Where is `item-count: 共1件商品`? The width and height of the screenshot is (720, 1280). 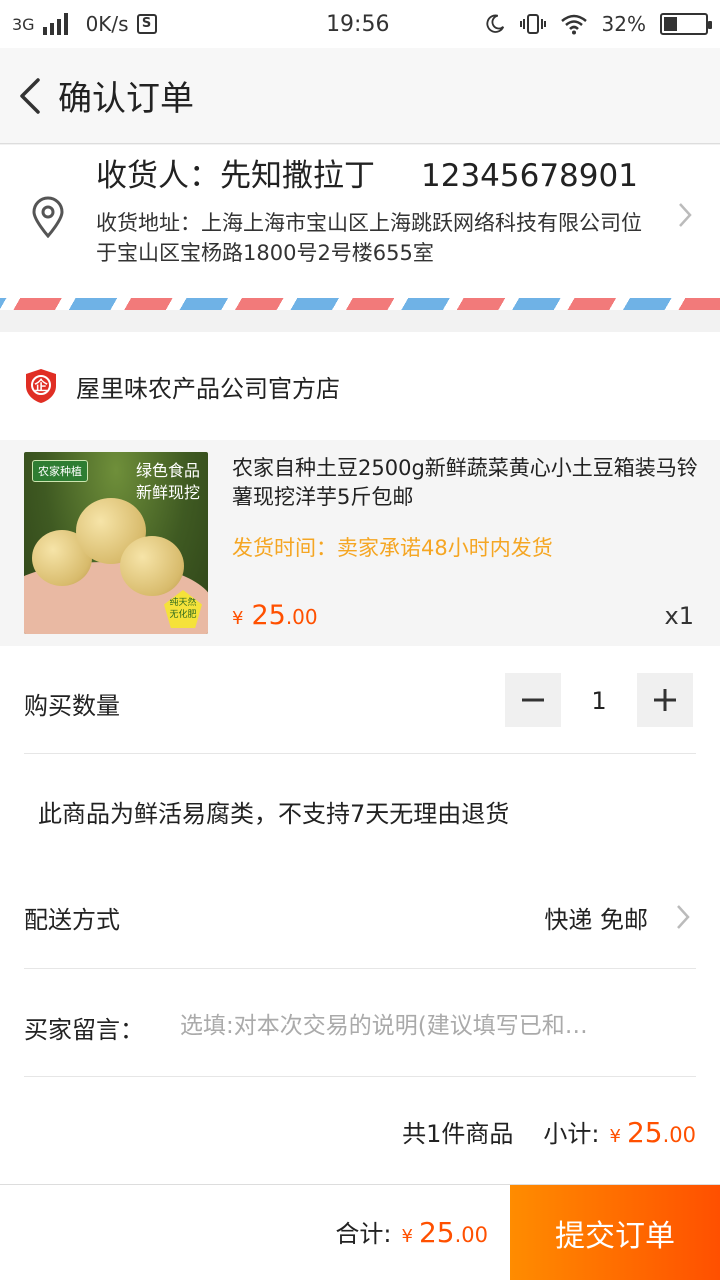 item-count: 共1件商品 is located at coordinates (458, 1134).